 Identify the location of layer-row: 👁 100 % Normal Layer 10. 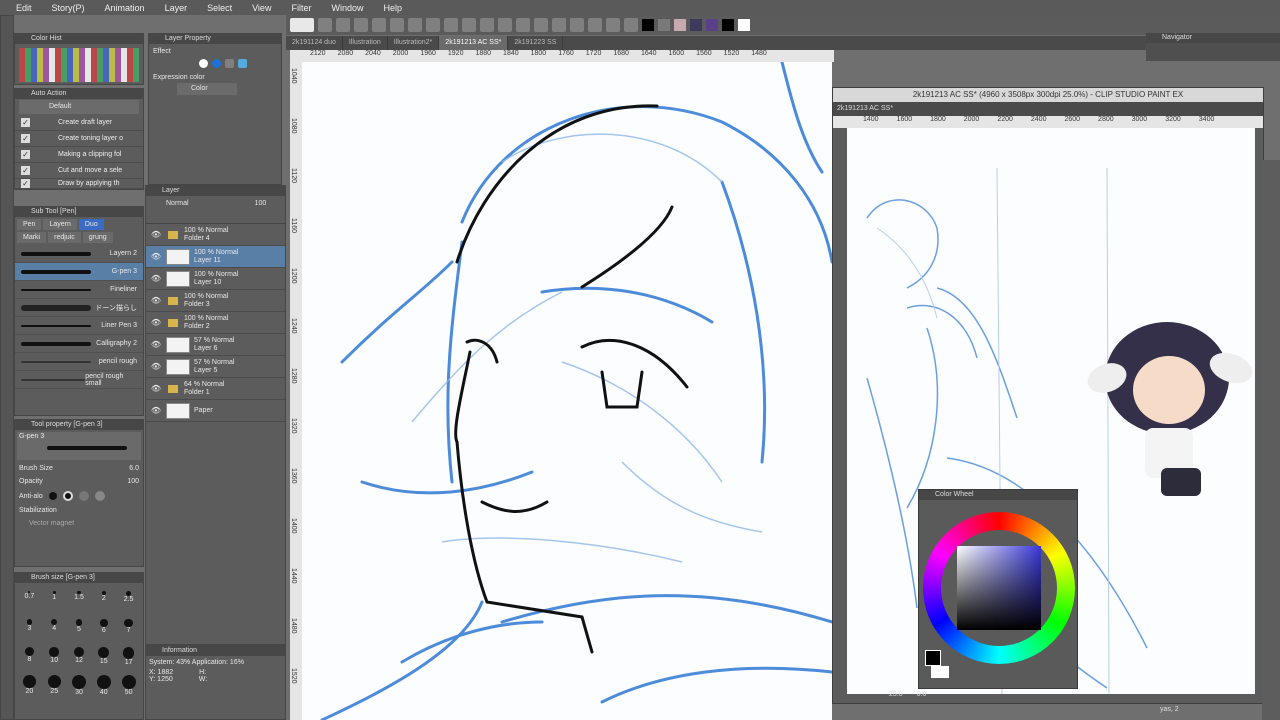
(215, 279).